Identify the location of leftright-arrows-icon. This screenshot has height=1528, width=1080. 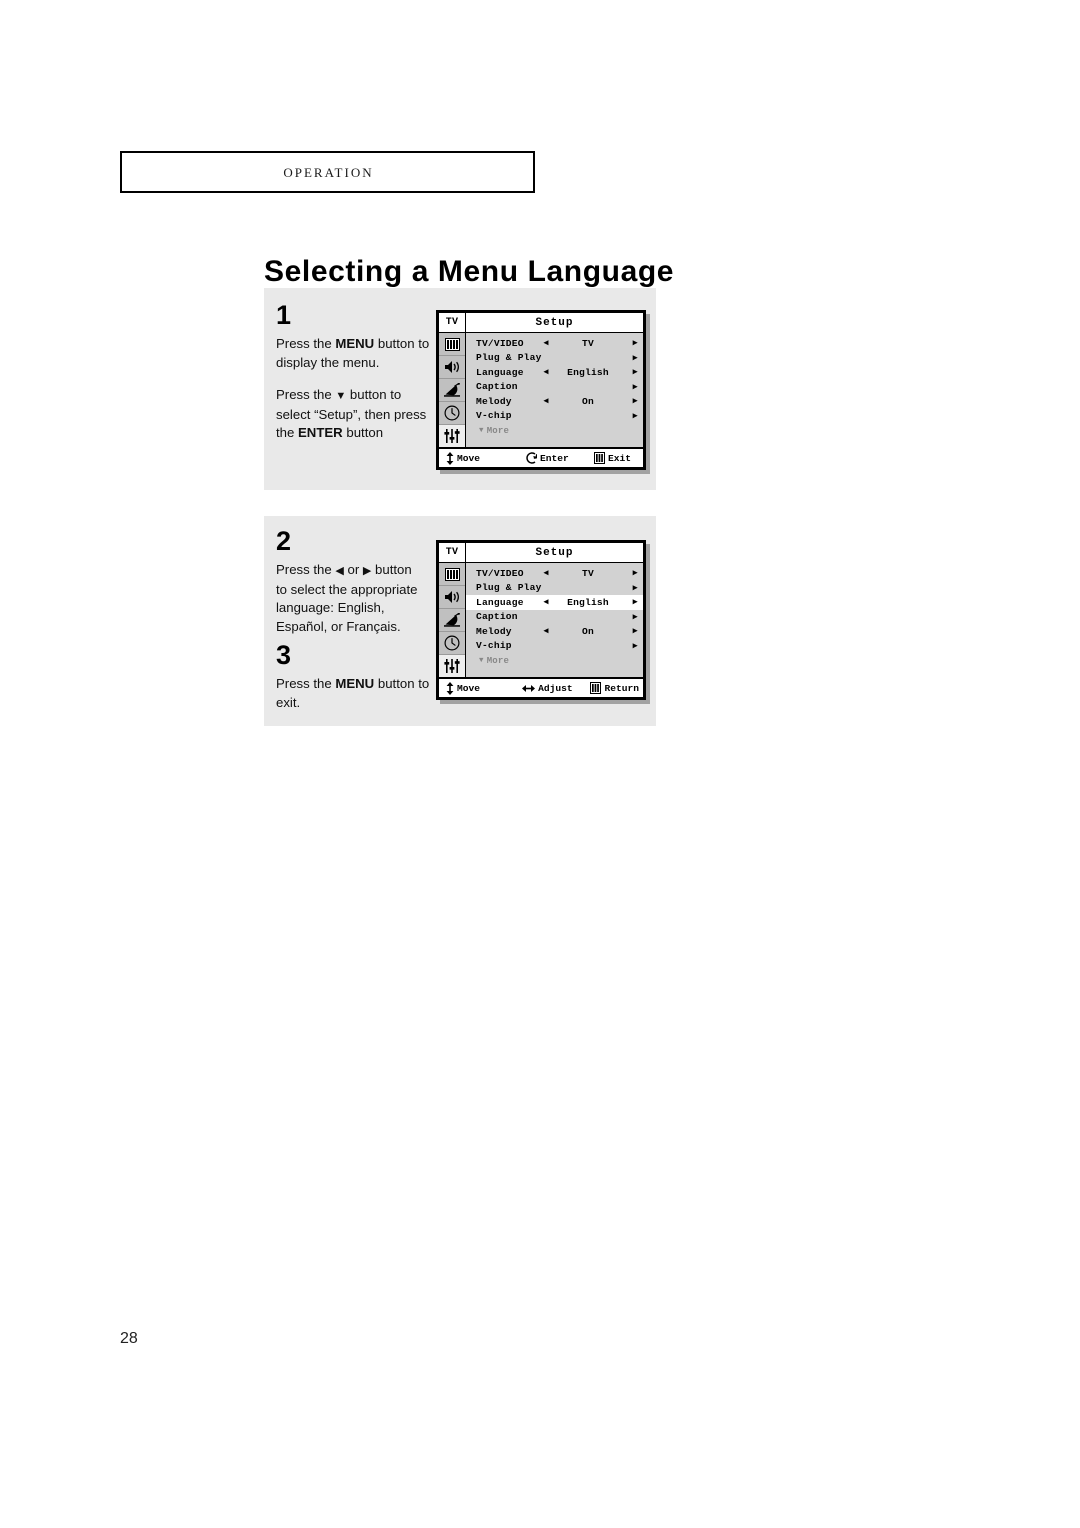
(529, 688).